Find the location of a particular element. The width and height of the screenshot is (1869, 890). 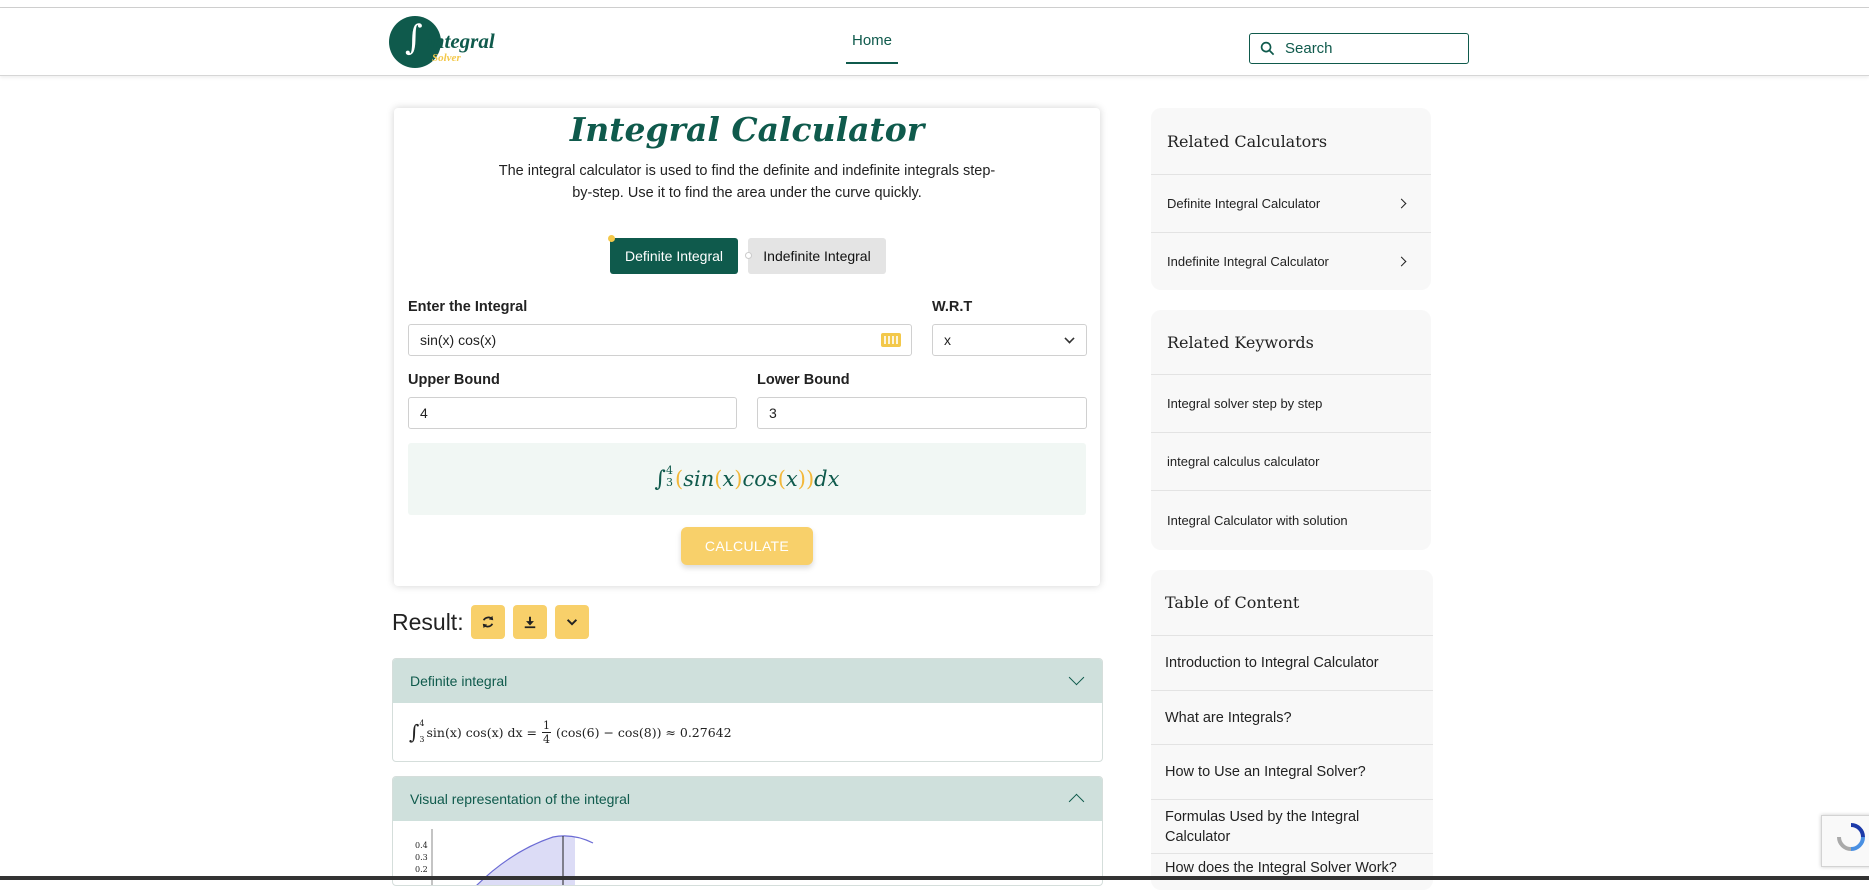

related-calculator-label: Definite Integral Calculator is located at coordinates (1244, 203).